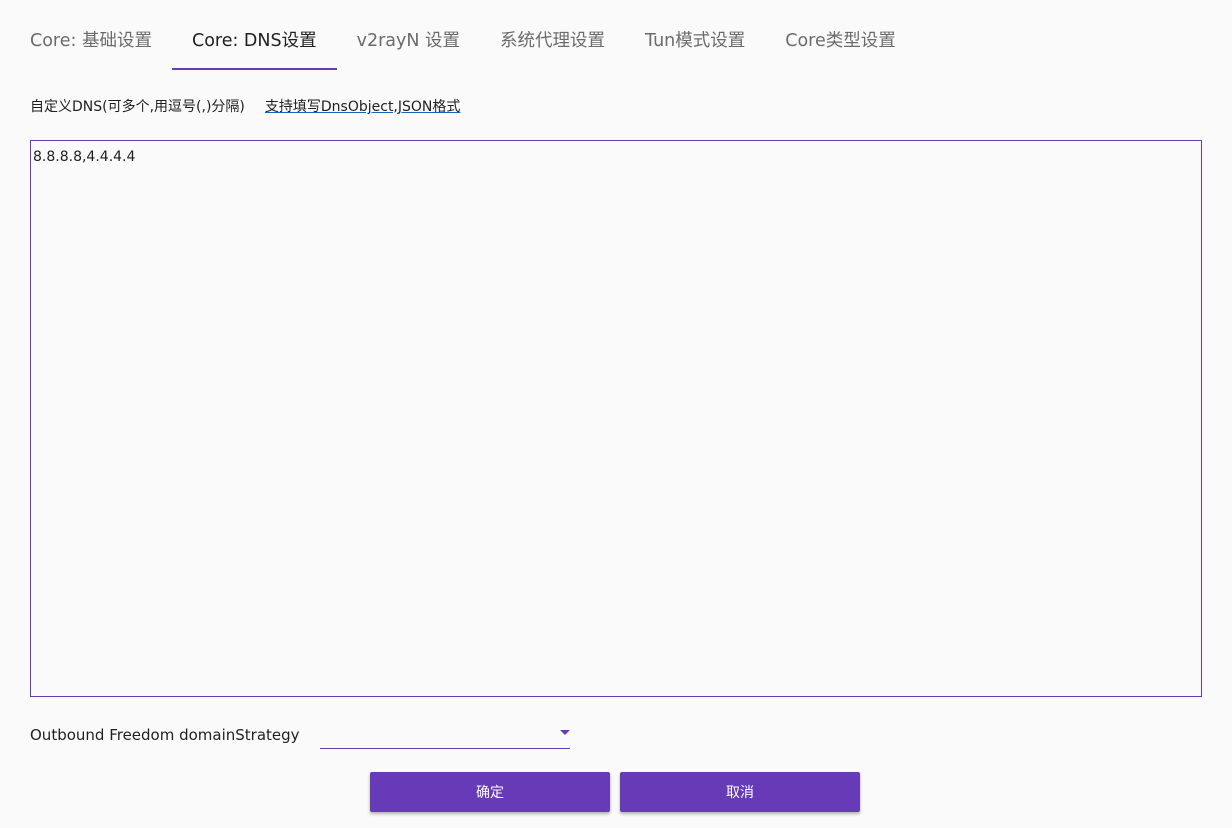  Describe the element at coordinates (740, 792) in the screenshot. I see `cancel-button: 取消` at that location.